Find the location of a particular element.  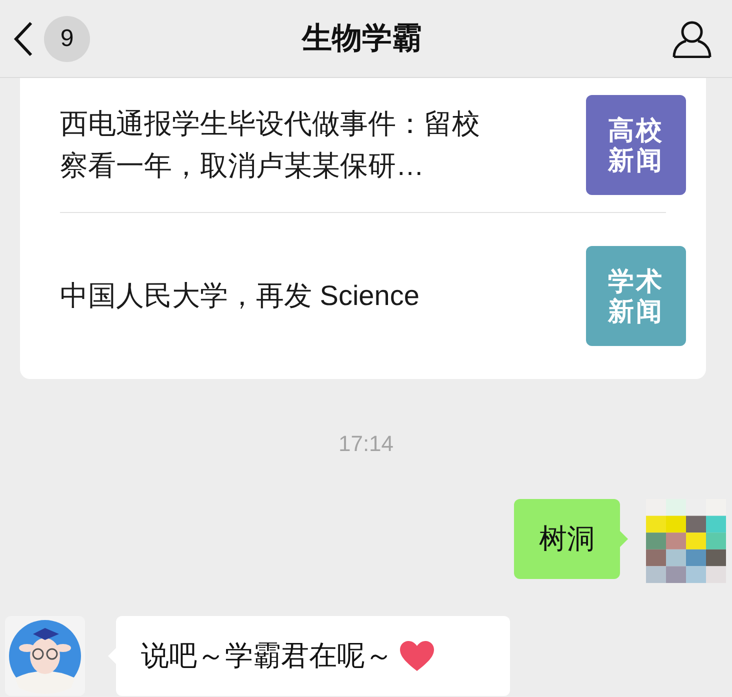

unread-count-badge: 9 is located at coordinates (67, 39).